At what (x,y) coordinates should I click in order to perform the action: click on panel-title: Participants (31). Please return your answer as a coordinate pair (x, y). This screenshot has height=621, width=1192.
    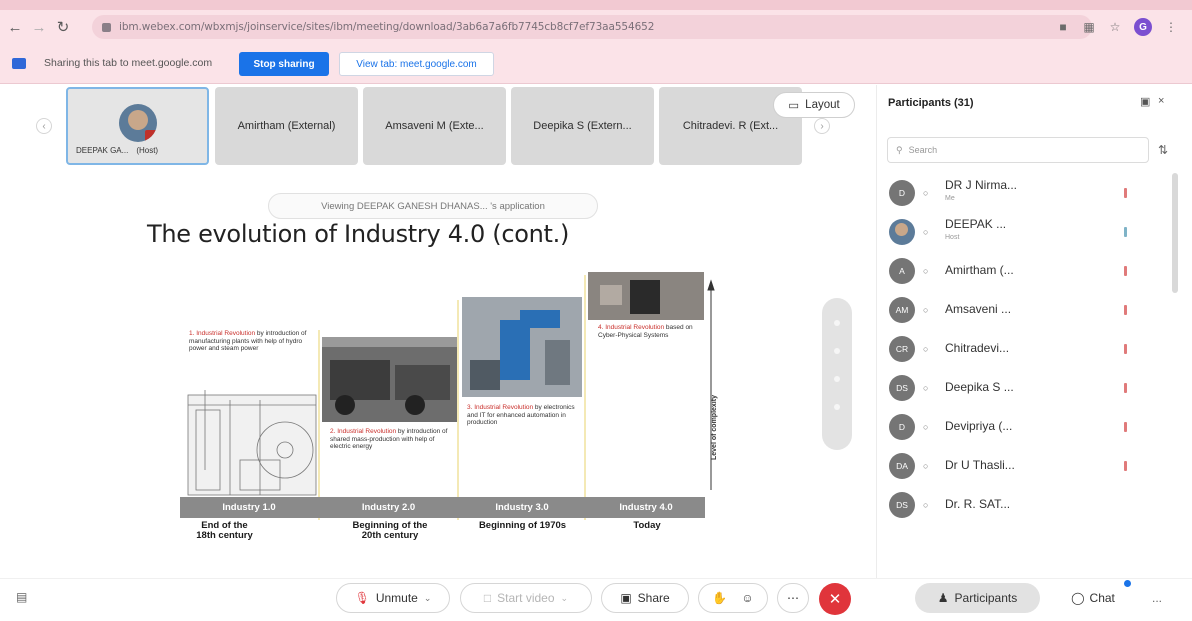
    Looking at the image, I should click on (931, 103).